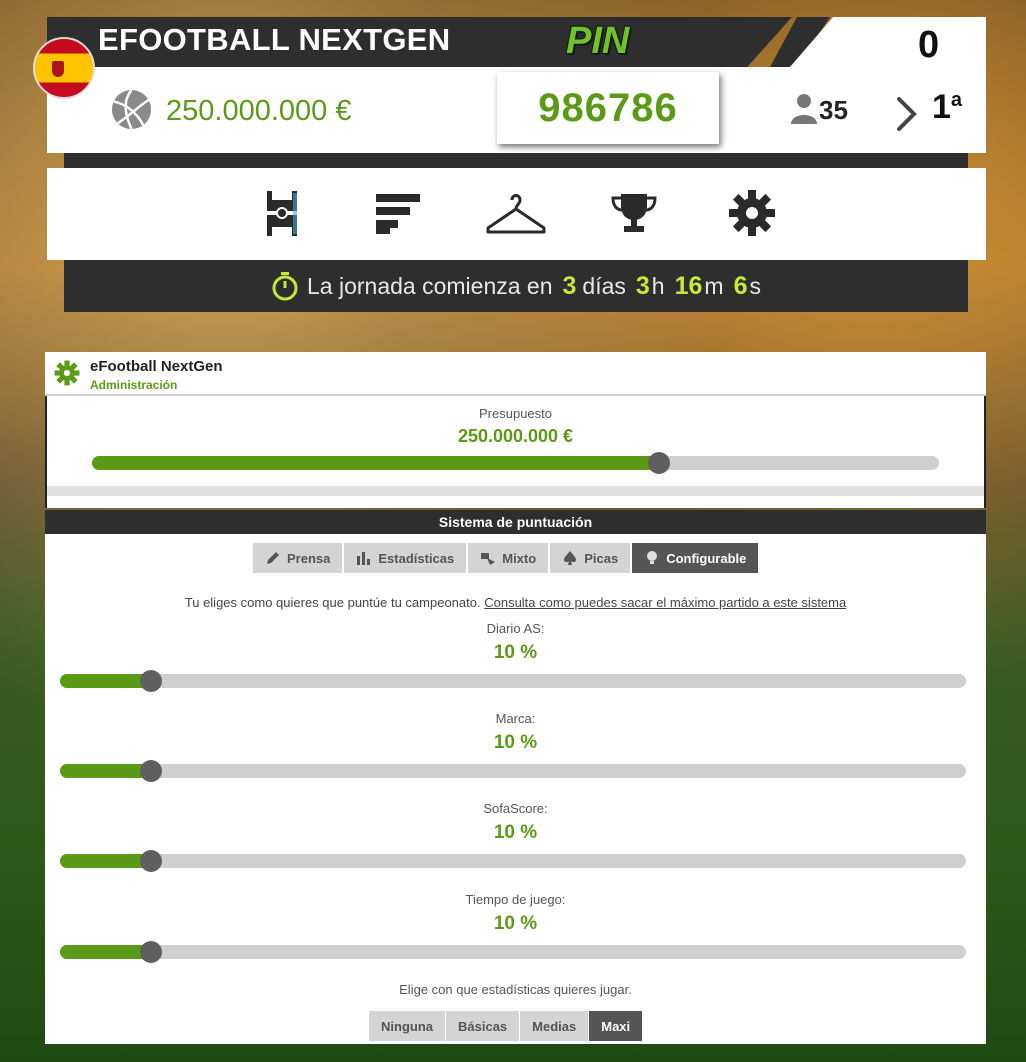 This screenshot has height=1062, width=1026. What do you see at coordinates (752, 213) in the screenshot?
I see `gear-icon` at bounding box center [752, 213].